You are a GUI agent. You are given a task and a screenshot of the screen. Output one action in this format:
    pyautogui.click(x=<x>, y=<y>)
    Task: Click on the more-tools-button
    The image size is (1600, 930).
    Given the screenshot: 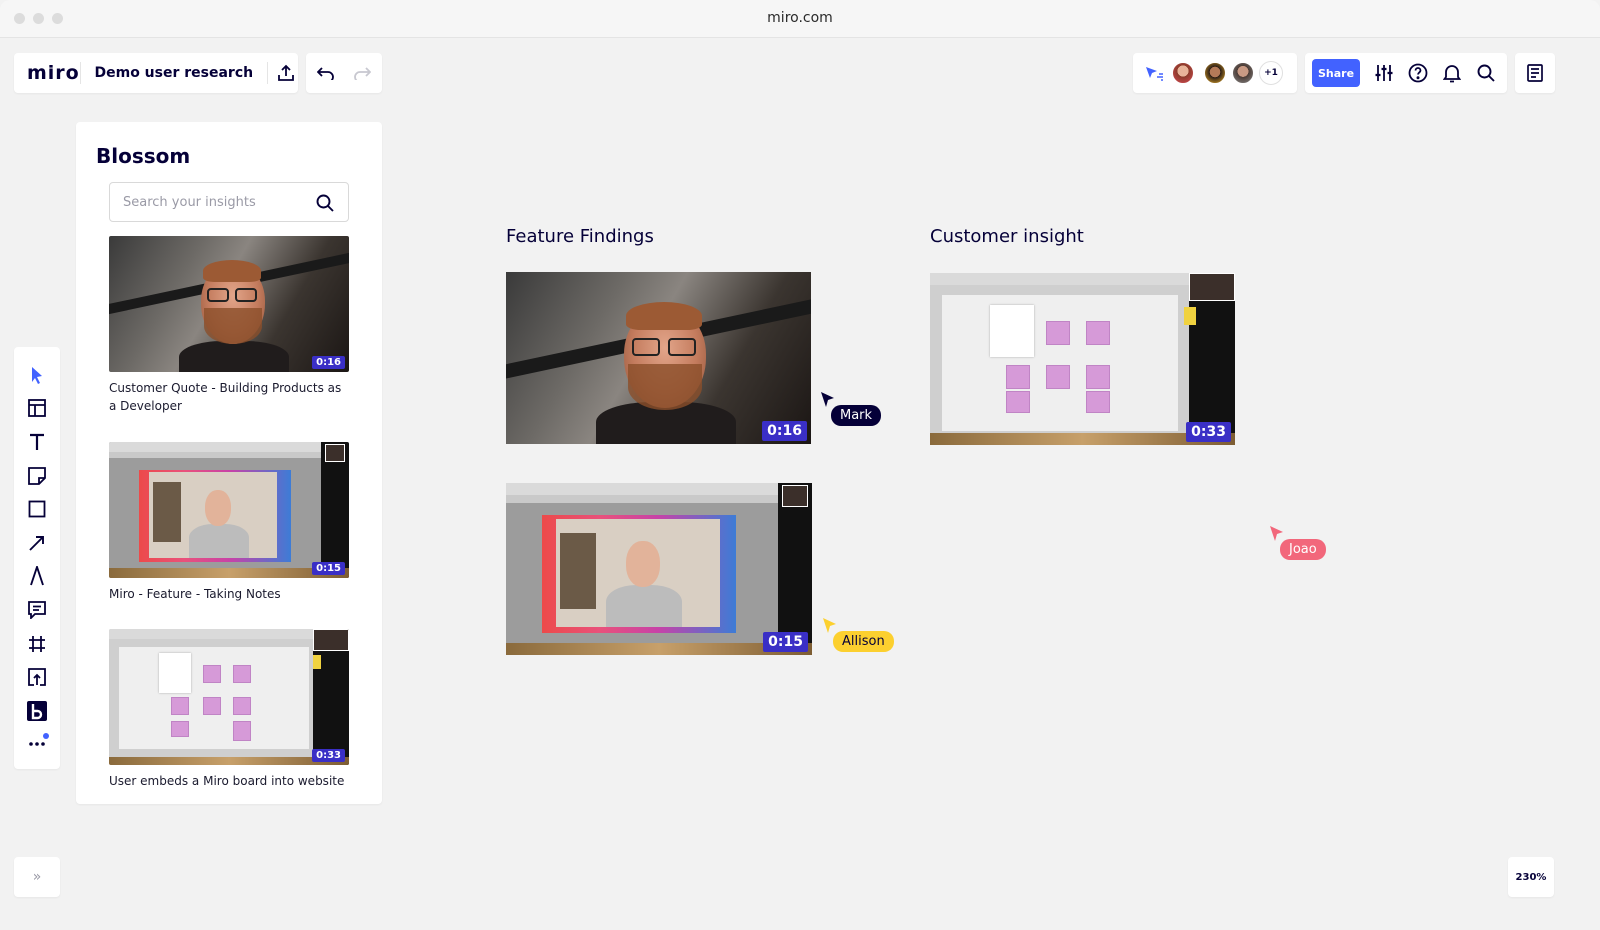 What is the action you would take?
    pyautogui.click(x=37, y=745)
    